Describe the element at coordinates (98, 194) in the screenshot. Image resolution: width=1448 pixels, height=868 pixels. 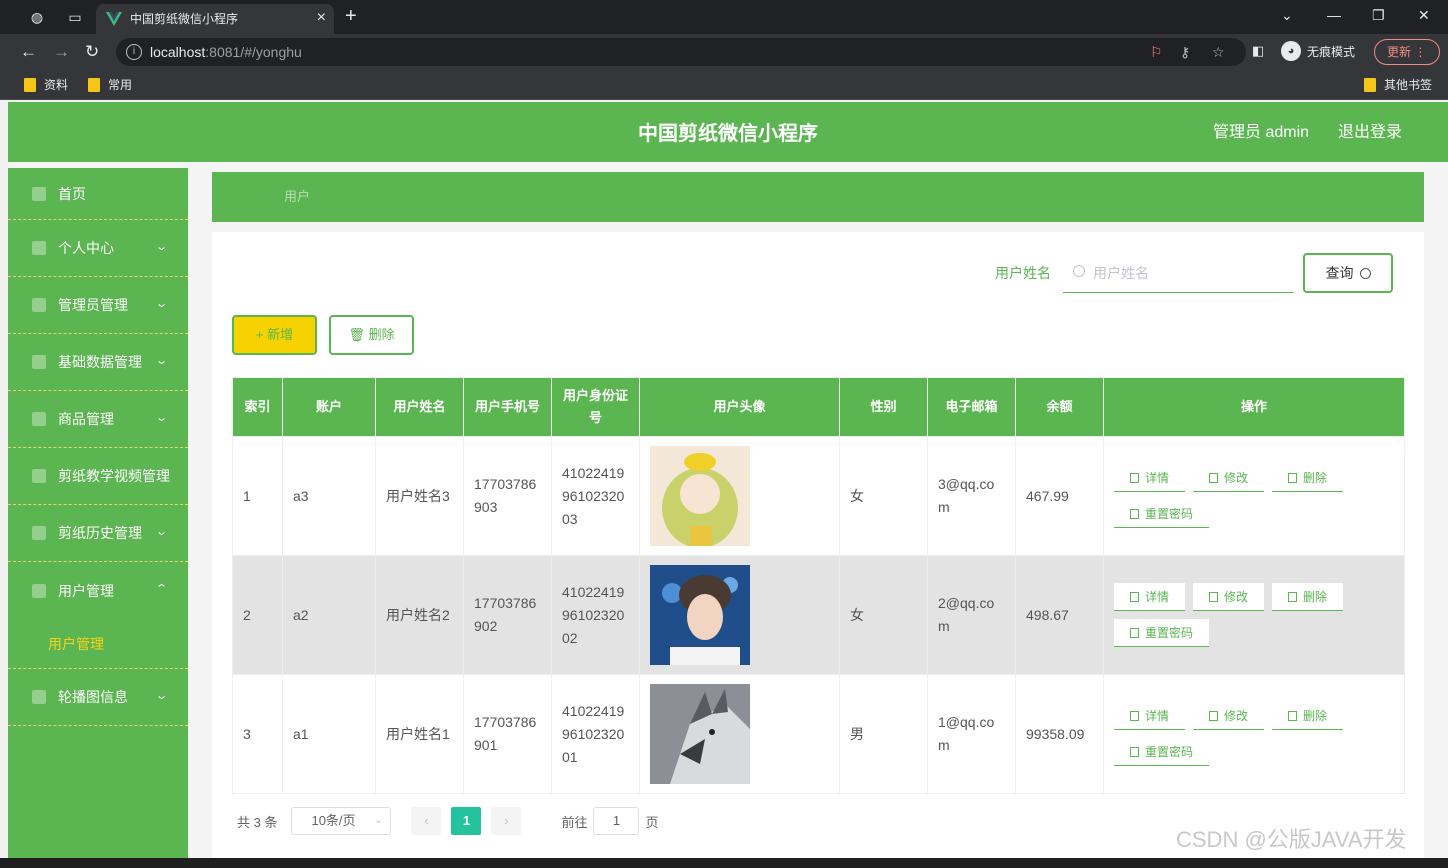
I see `sidebar-item-home: 首页` at that location.